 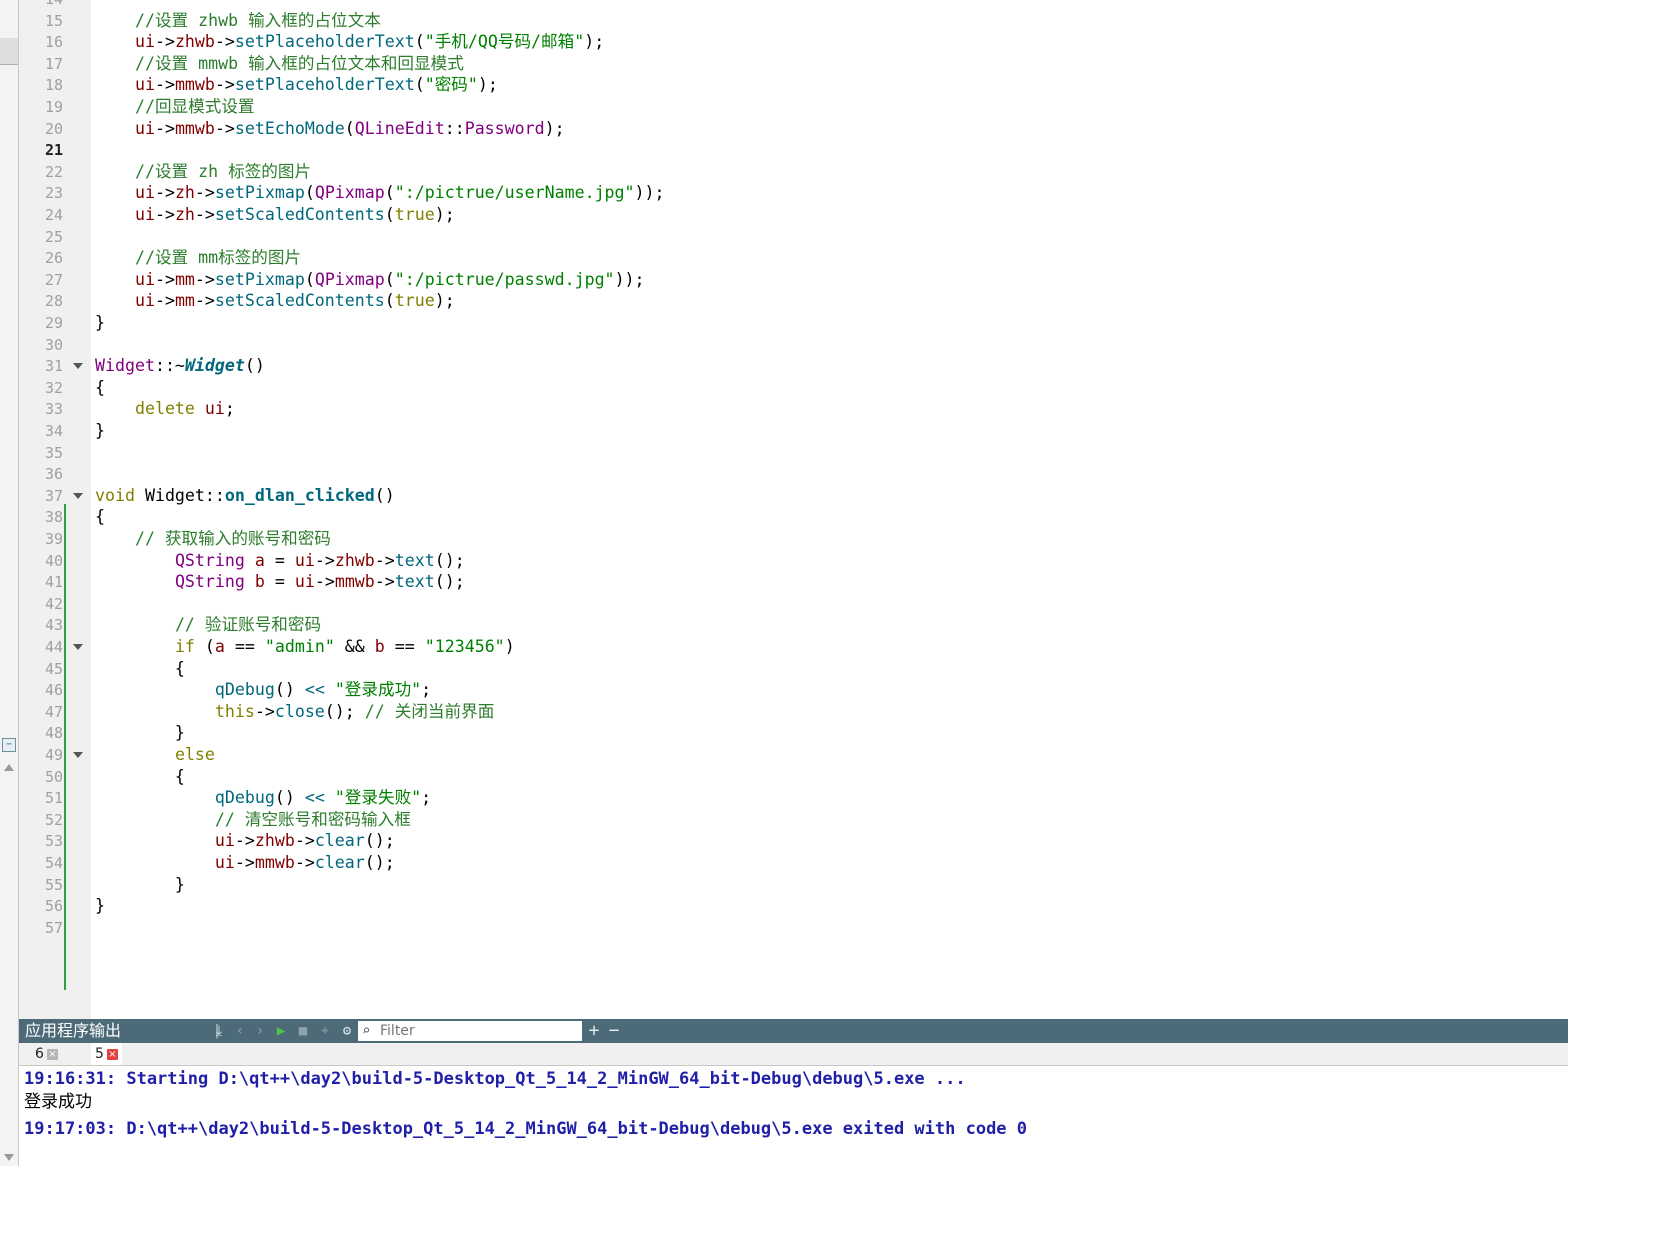 What do you see at coordinates (53, 625) in the screenshot?
I see `line-number: 43` at bounding box center [53, 625].